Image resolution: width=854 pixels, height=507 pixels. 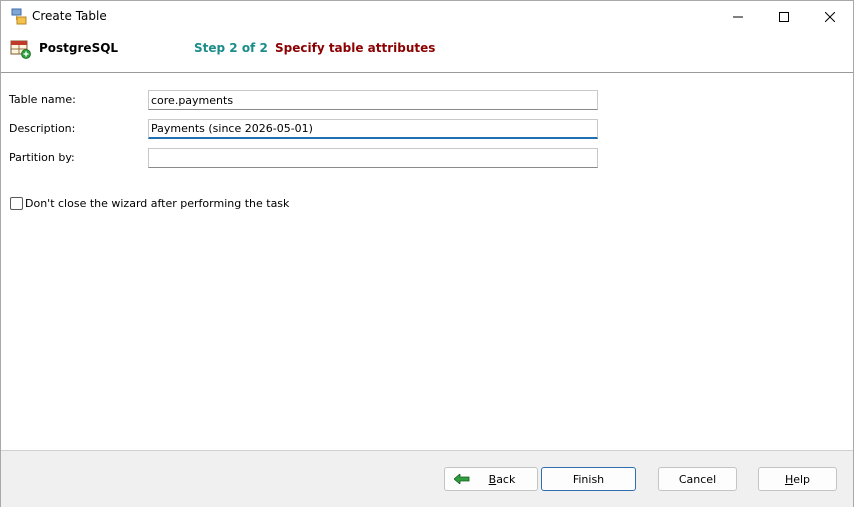 I want to click on close-button, so click(x=830, y=16).